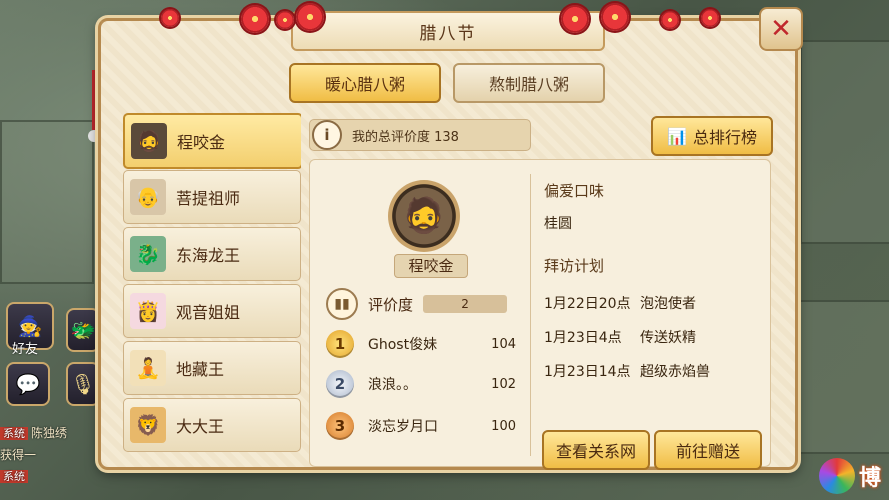  What do you see at coordinates (417, 304) in the screenshot?
I see `rating-row: ▮▮ 评价度 2` at bounding box center [417, 304].